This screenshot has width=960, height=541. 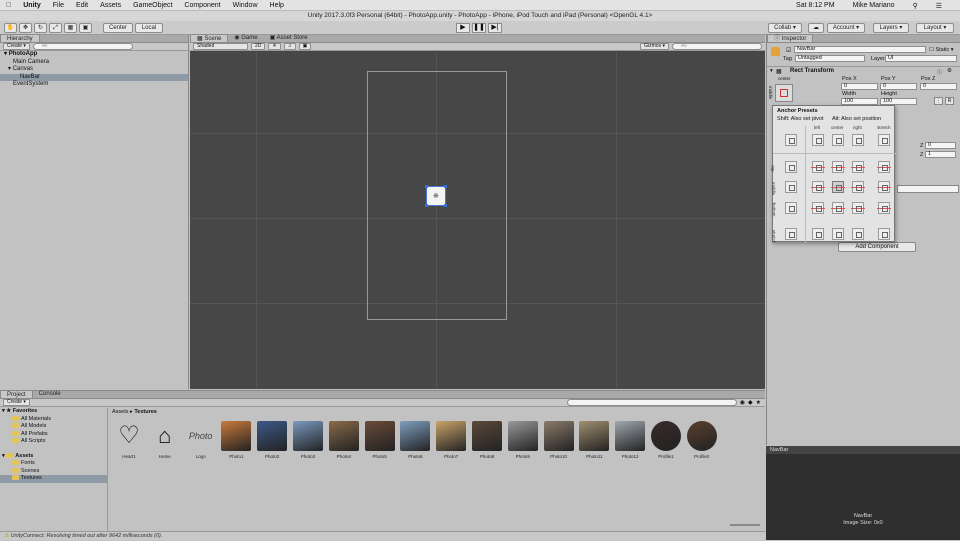 What do you see at coordinates (884, 208) in the screenshot?
I see `preset-bottom-stretch` at bounding box center [884, 208].